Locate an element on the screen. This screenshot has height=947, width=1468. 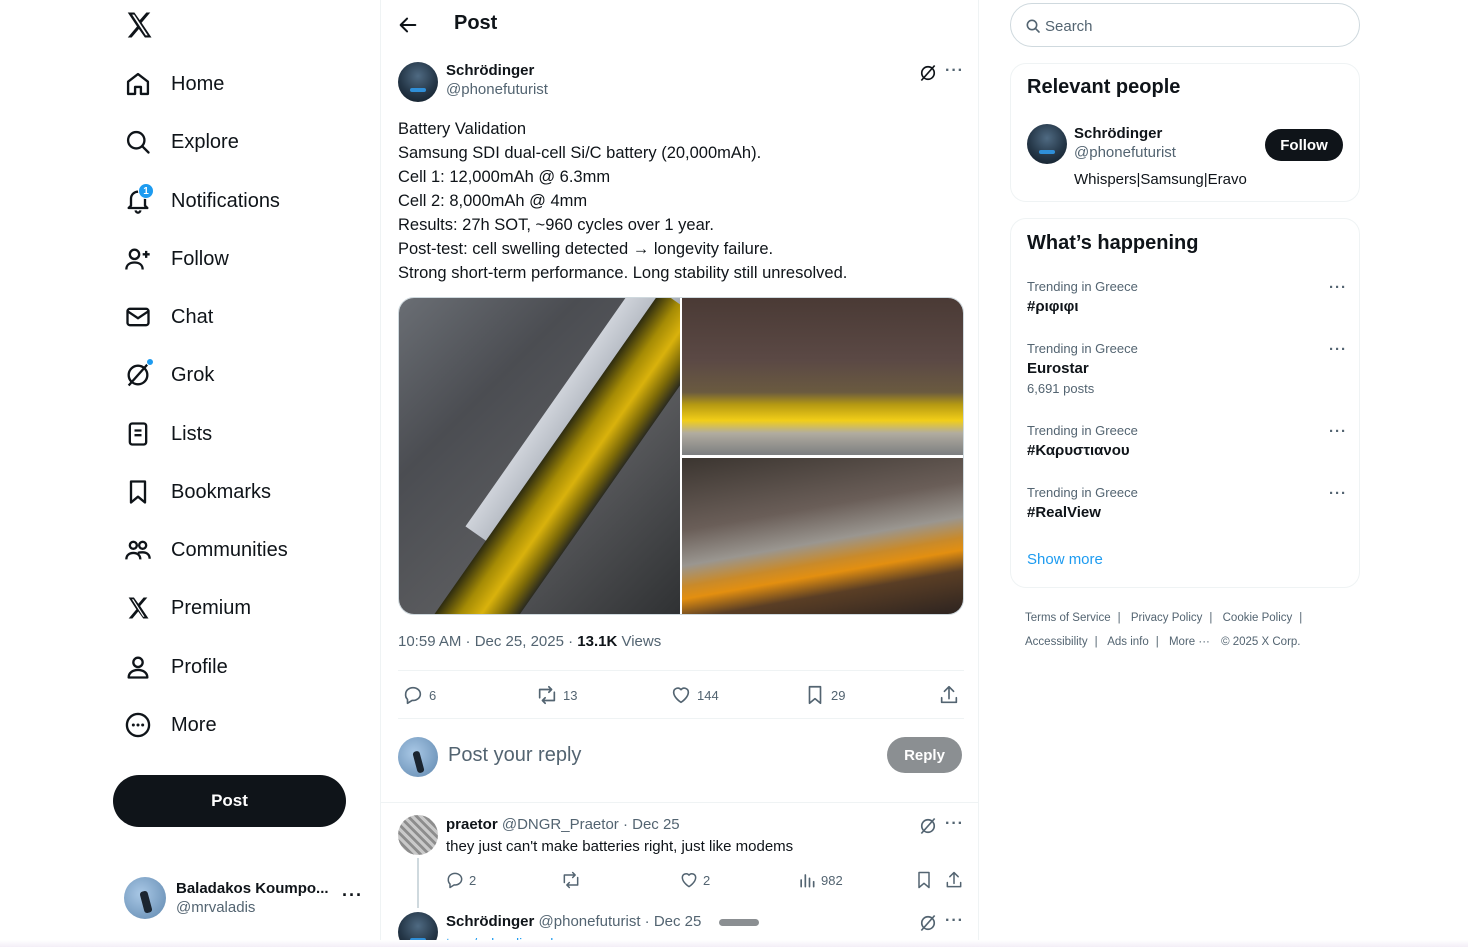
account-names: Baladakos Koumpo... @mrvaladis is located at coordinates (252, 898).